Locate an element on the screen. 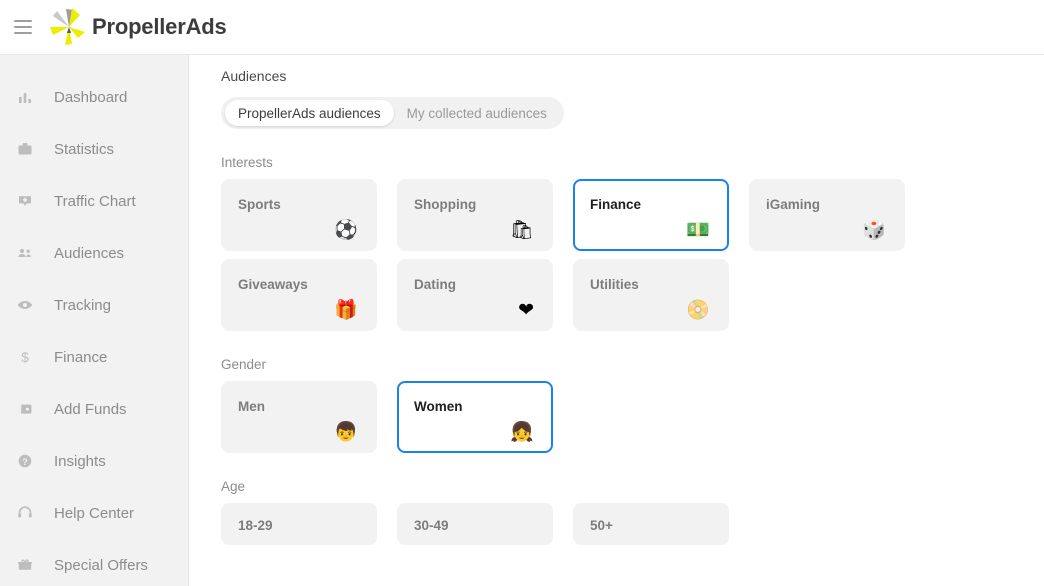 The height and width of the screenshot is (586, 1044). card-finance: Finance 💵 is located at coordinates (651, 215).